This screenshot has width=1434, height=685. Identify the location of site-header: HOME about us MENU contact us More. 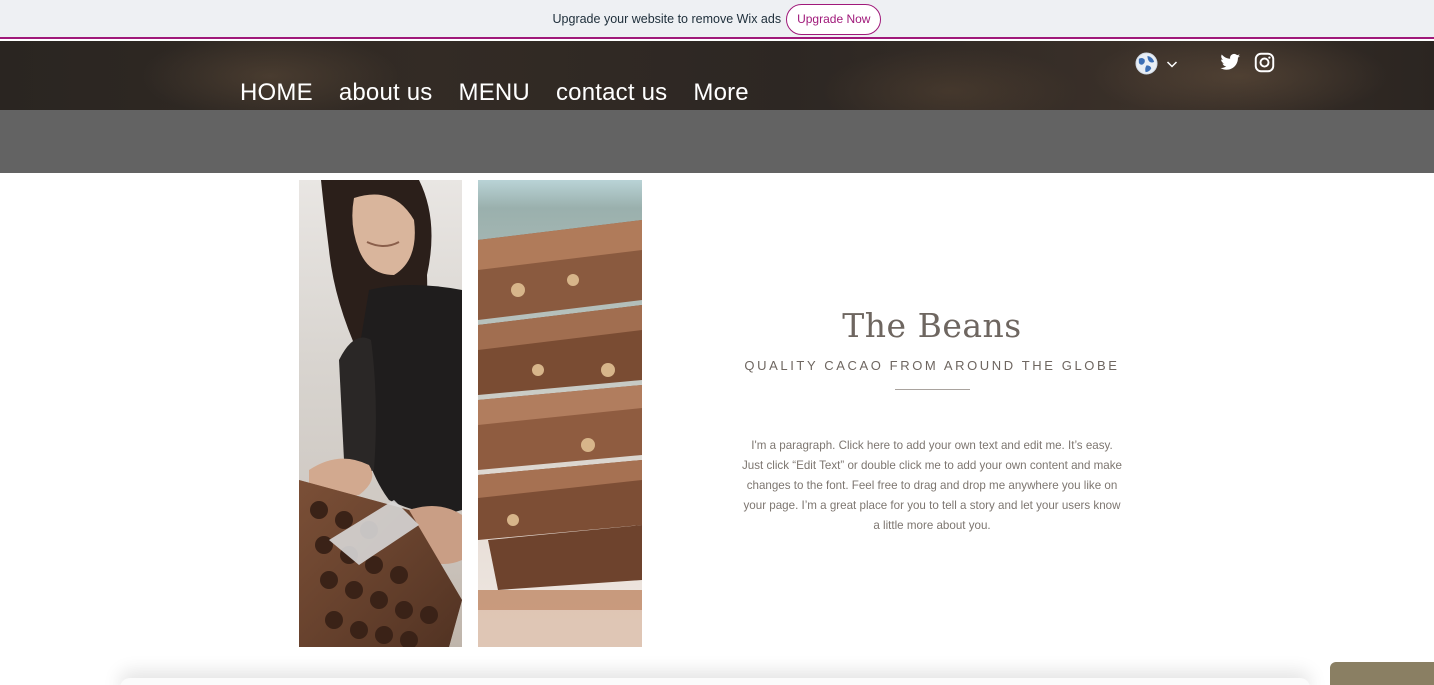
(717, 75).